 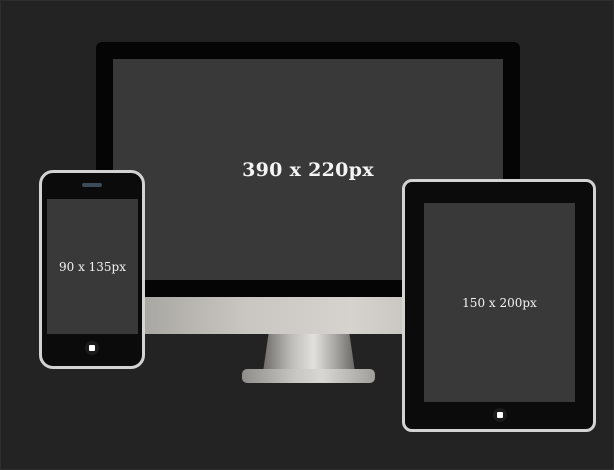 I want to click on tablet-home-button, so click(x=500, y=415).